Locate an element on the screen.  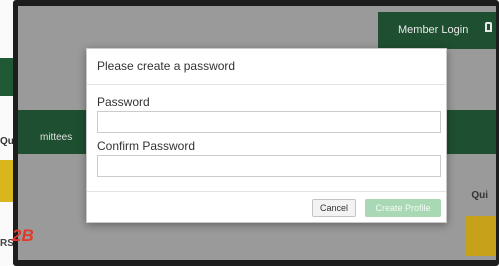
member-login-link: Member Login is located at coordinates (433, 30).